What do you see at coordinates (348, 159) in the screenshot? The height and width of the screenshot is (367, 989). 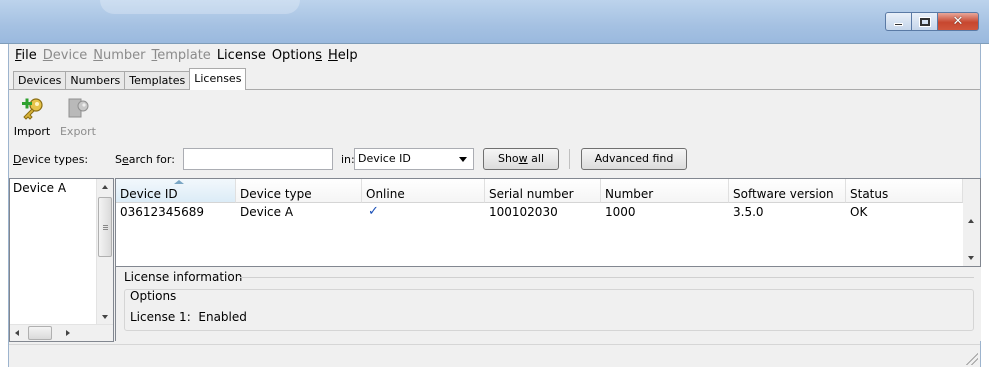 I see `in-label: in:` at bounding box center [348, 159].